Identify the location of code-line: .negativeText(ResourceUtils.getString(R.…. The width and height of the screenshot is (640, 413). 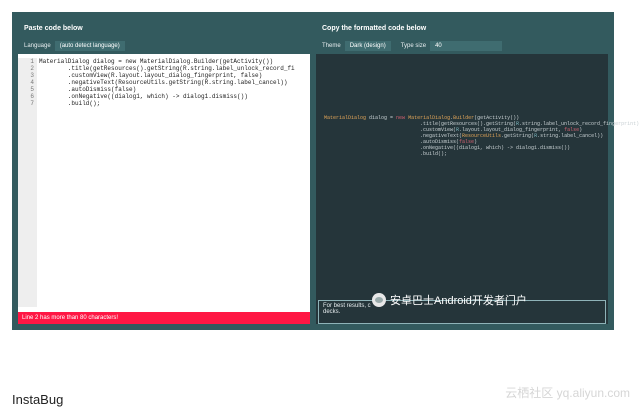
(163, 82).